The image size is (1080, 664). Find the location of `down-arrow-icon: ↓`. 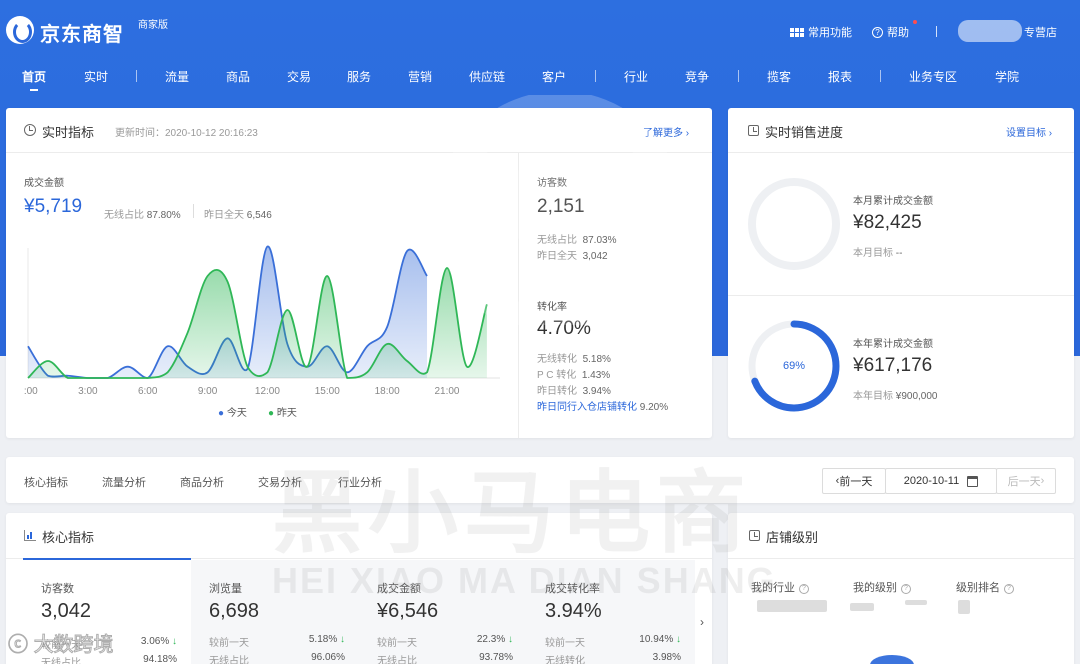

down-arrow-icon: ↓ is located at coordinates (174, 641).